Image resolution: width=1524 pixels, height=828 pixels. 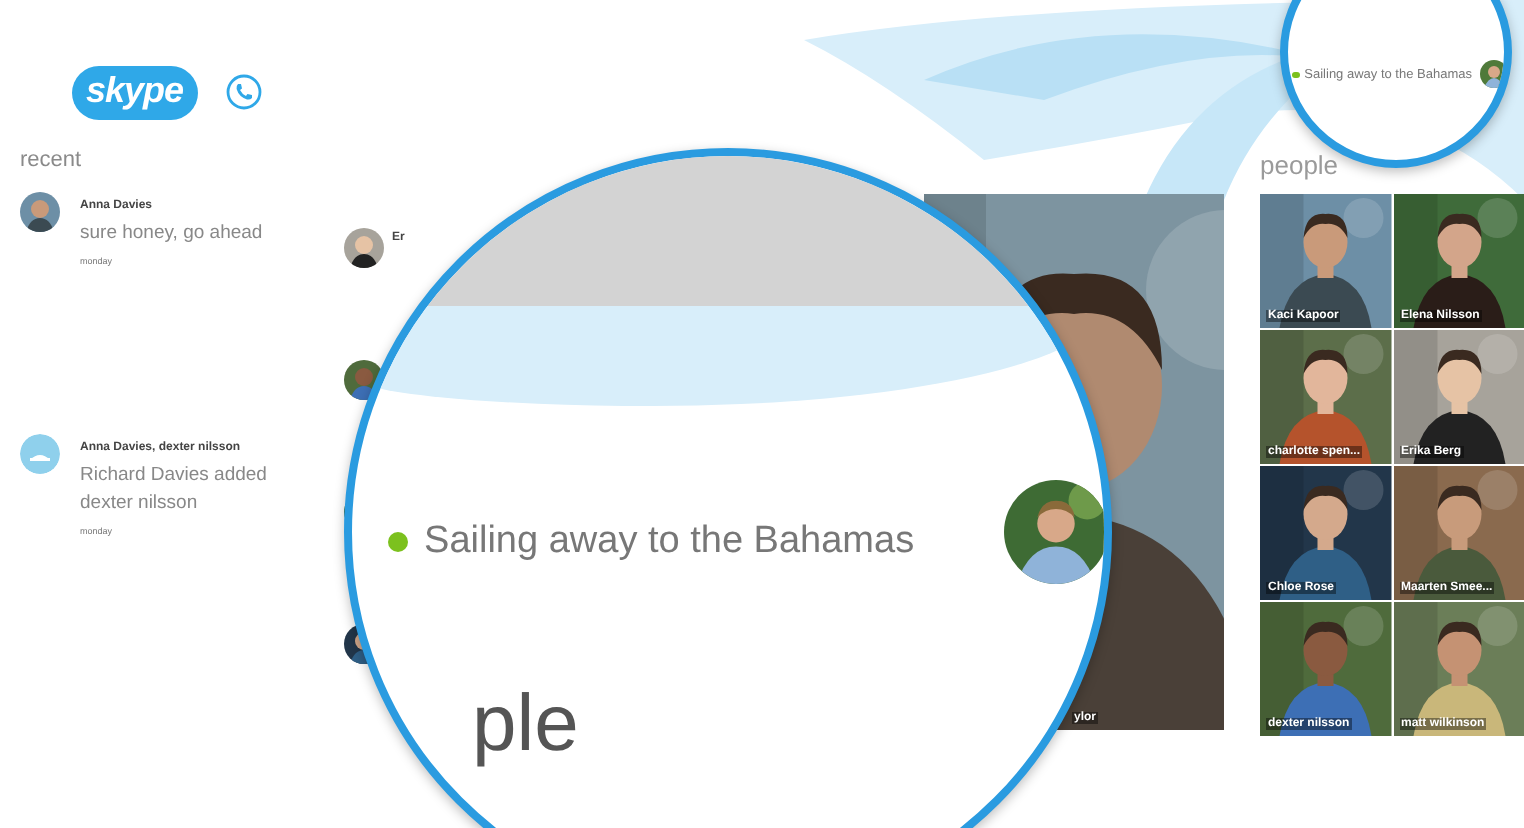 What do you see at coordinates (669, 542) in the screenshot?
I see `status-message: Sailing away to the Bahamas` at bounding box center [669, 542].